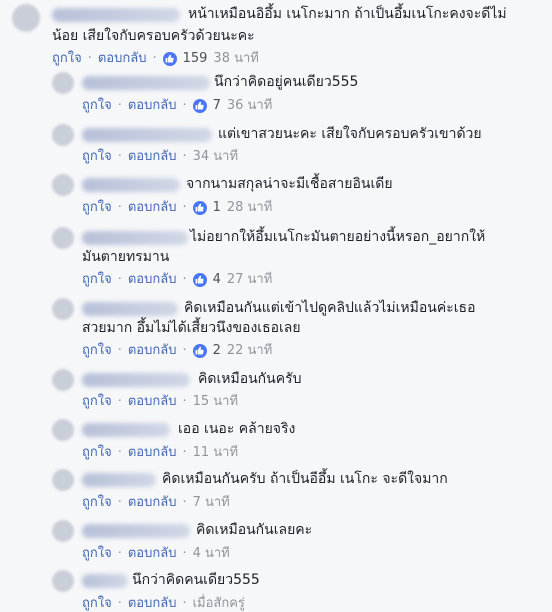  I want to click on timestamp: 11 นาที, so click(215, 452).